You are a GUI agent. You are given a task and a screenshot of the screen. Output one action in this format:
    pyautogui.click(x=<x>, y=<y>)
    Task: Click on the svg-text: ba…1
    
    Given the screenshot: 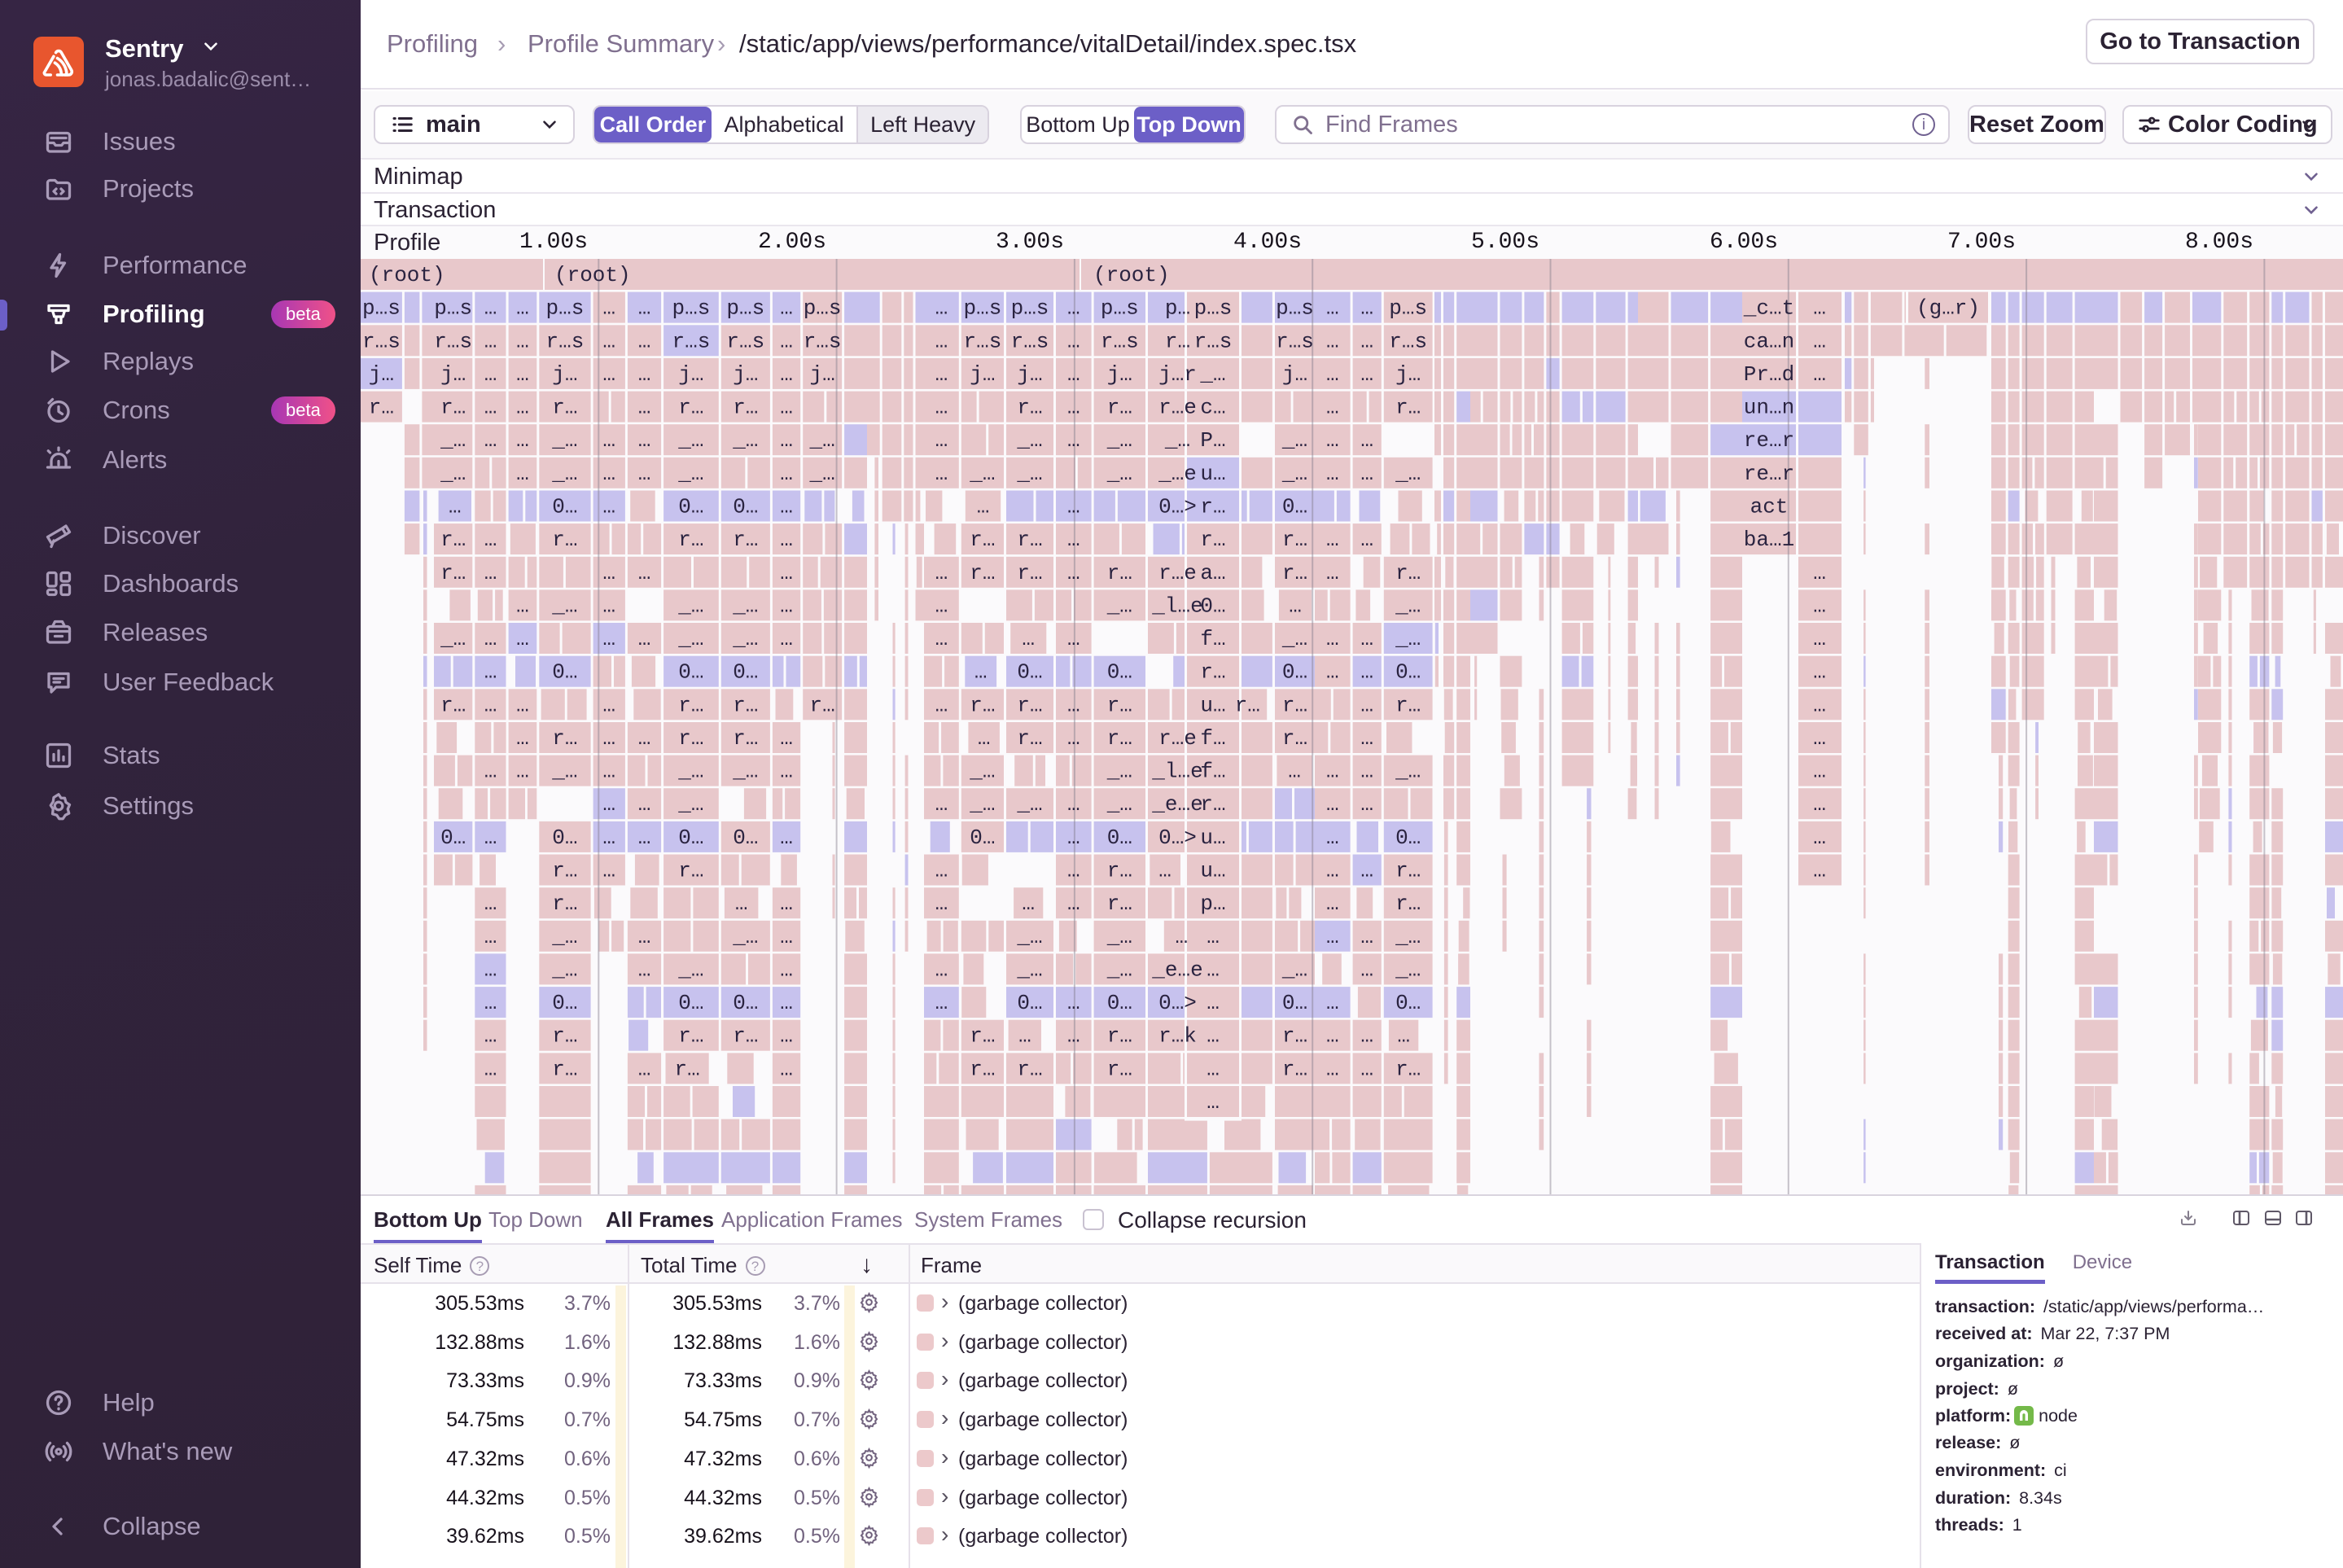 What is the action you would take?
    pyautogui.click(x=1769, y=540)
    